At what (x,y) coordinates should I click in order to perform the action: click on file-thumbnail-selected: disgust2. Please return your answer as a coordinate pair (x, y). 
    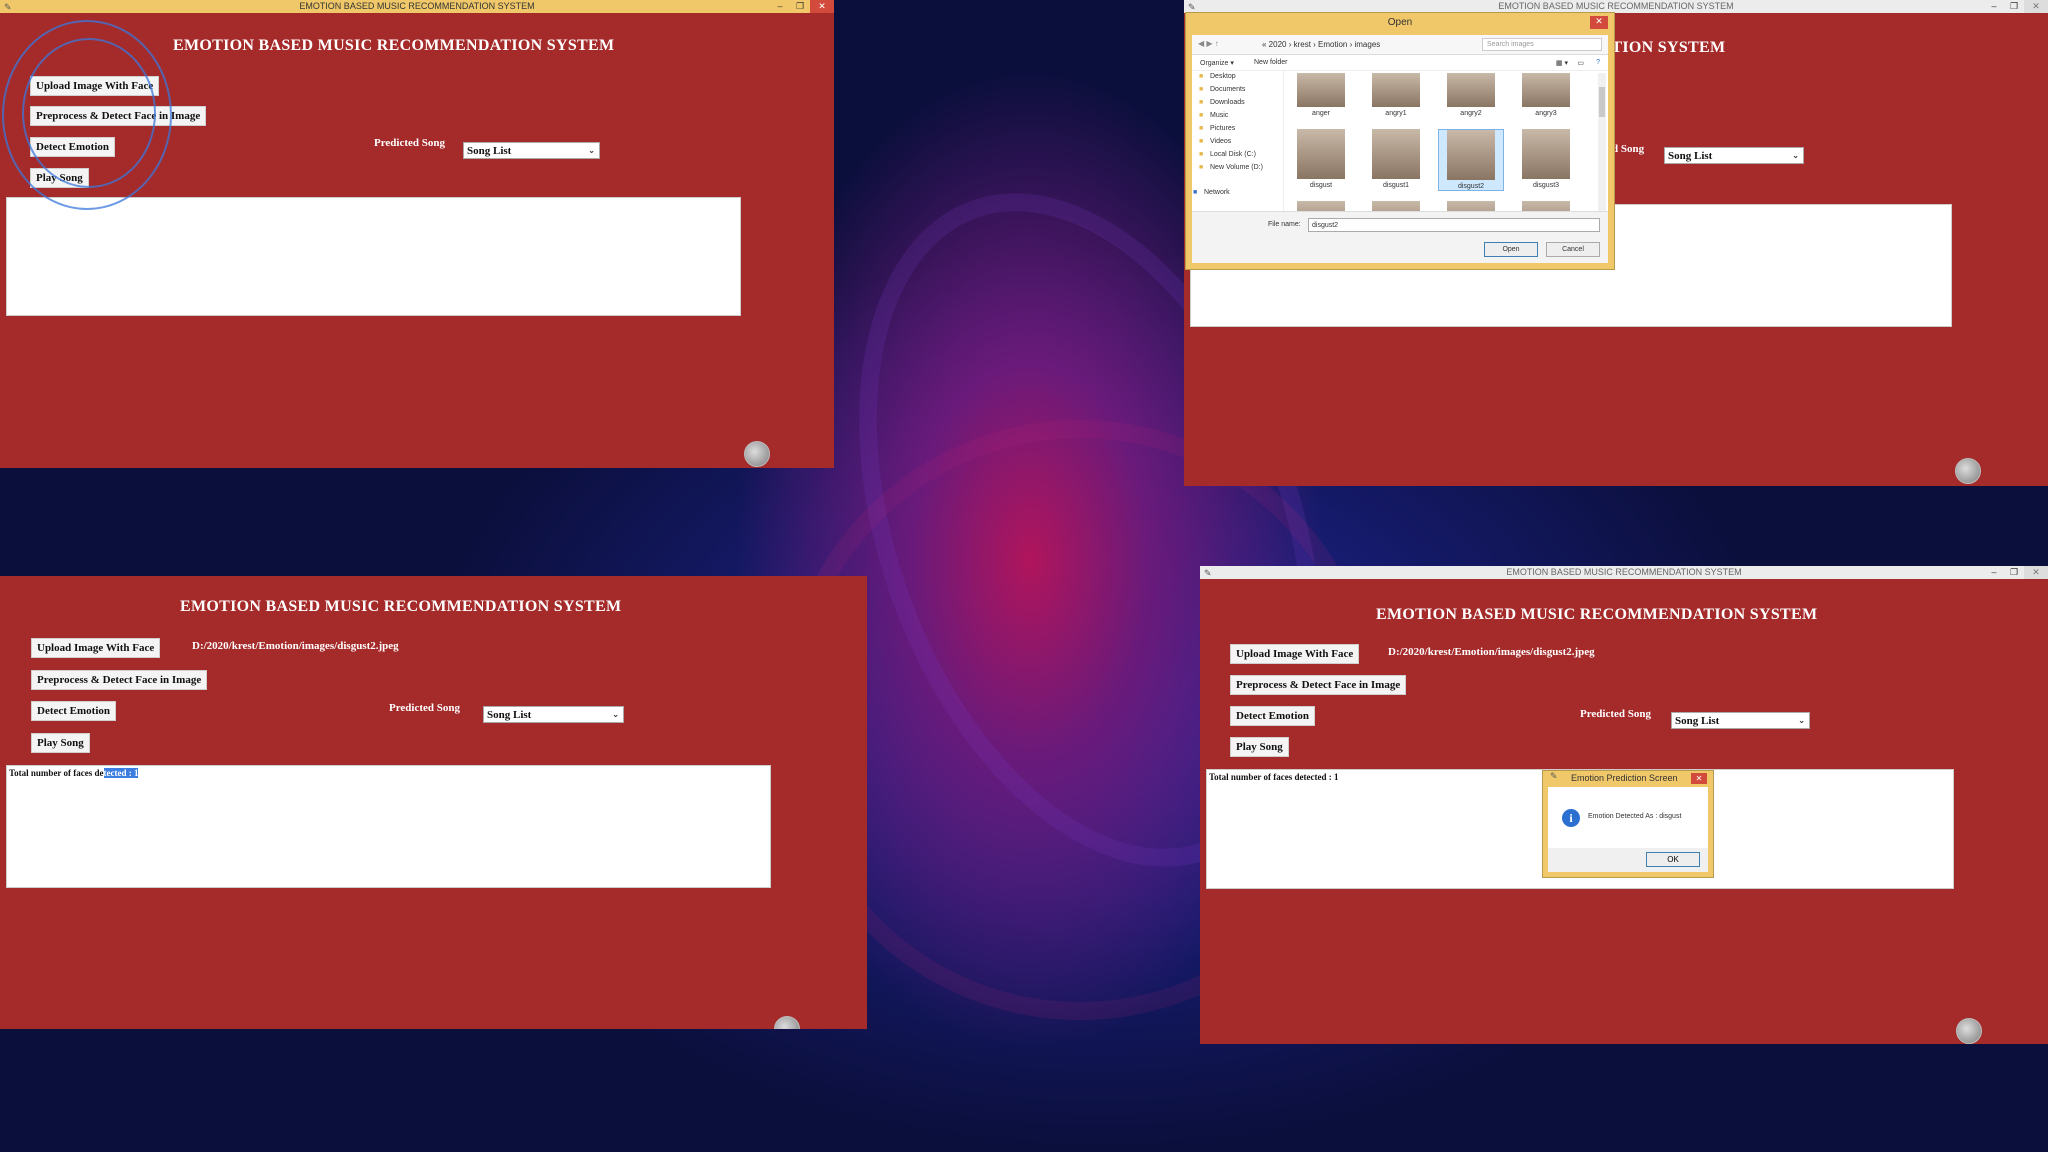
    Looking at the image, I should click on (1471, 160).